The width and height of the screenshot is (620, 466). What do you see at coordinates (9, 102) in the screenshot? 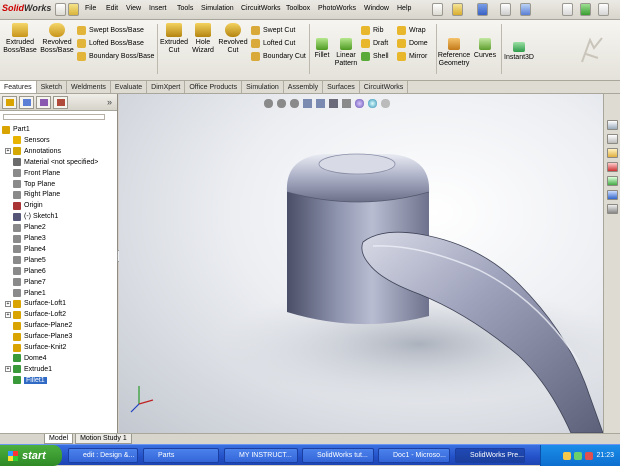
I see `feature-tree-tab-icon` at bounding box center [9, 102].